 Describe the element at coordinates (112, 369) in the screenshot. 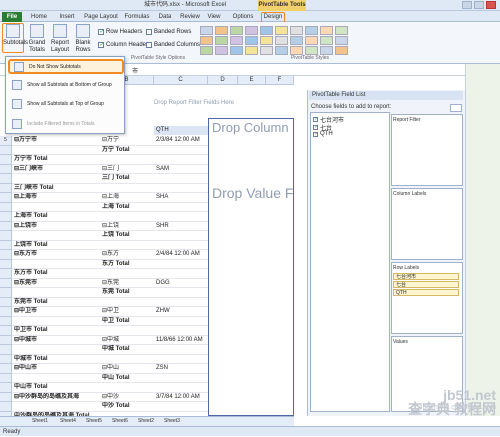

I see `table-row: ⊟中山市 ⊟中山 ZSN` at that location.